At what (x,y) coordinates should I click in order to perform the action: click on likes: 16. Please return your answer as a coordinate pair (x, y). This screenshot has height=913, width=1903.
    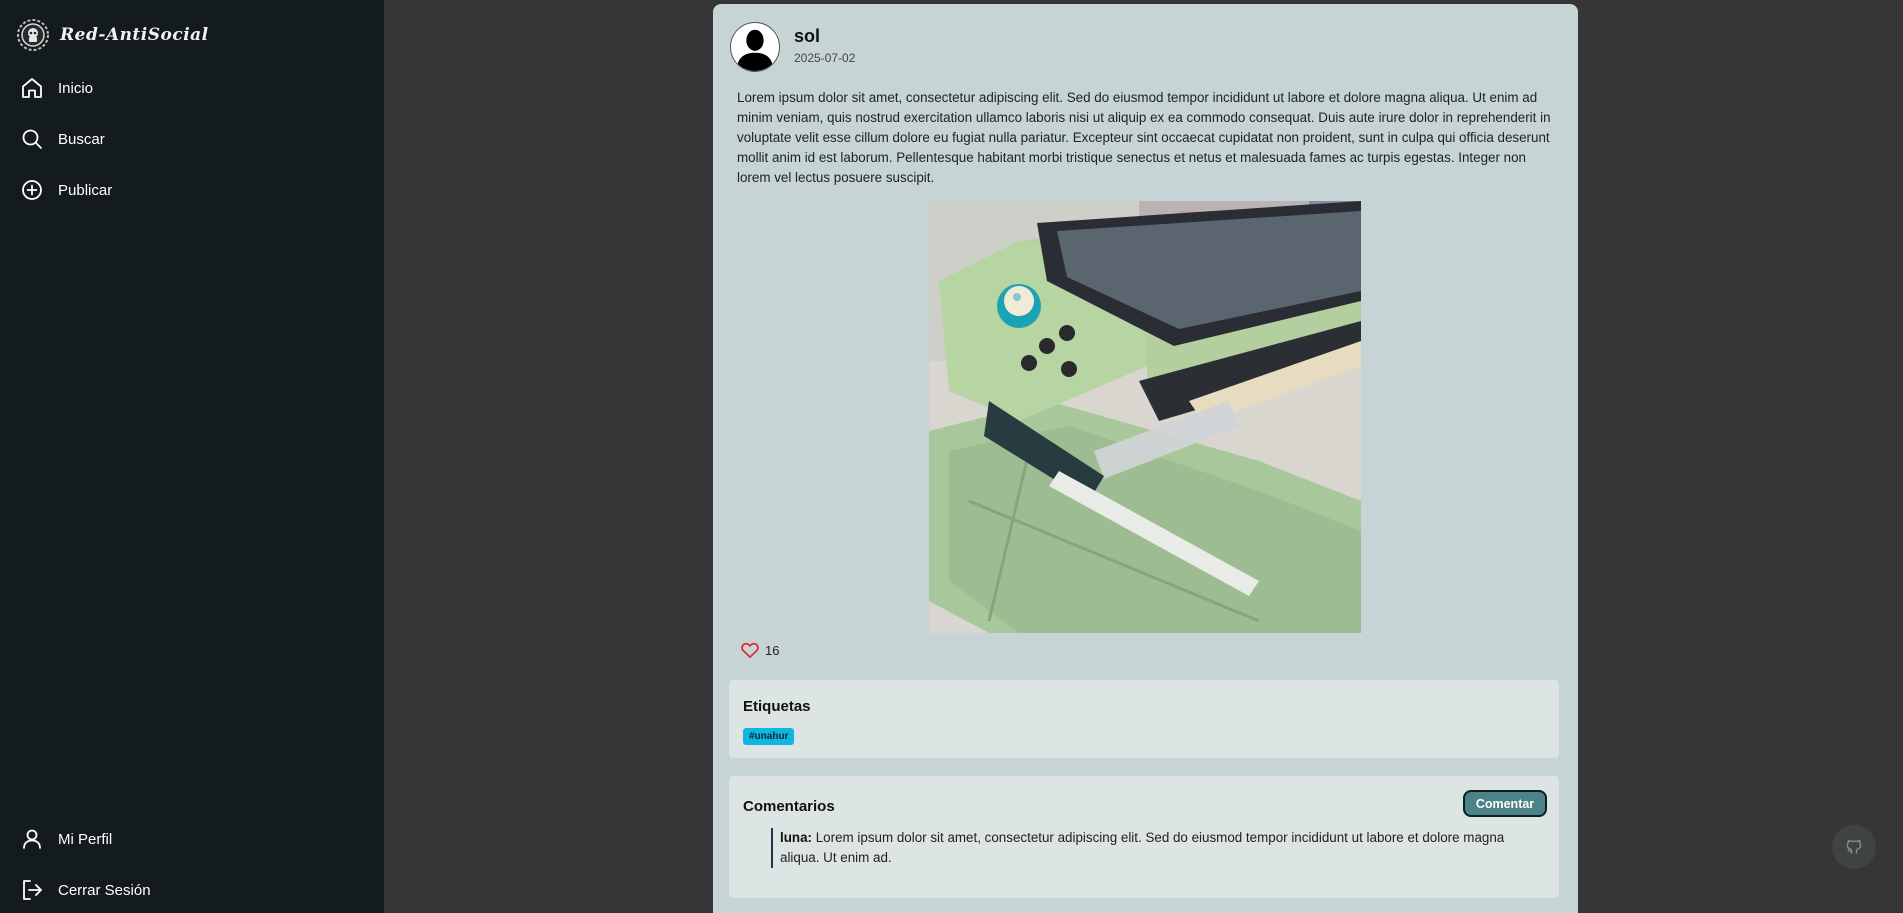
    Looking at the image, I should click on (759, 650).